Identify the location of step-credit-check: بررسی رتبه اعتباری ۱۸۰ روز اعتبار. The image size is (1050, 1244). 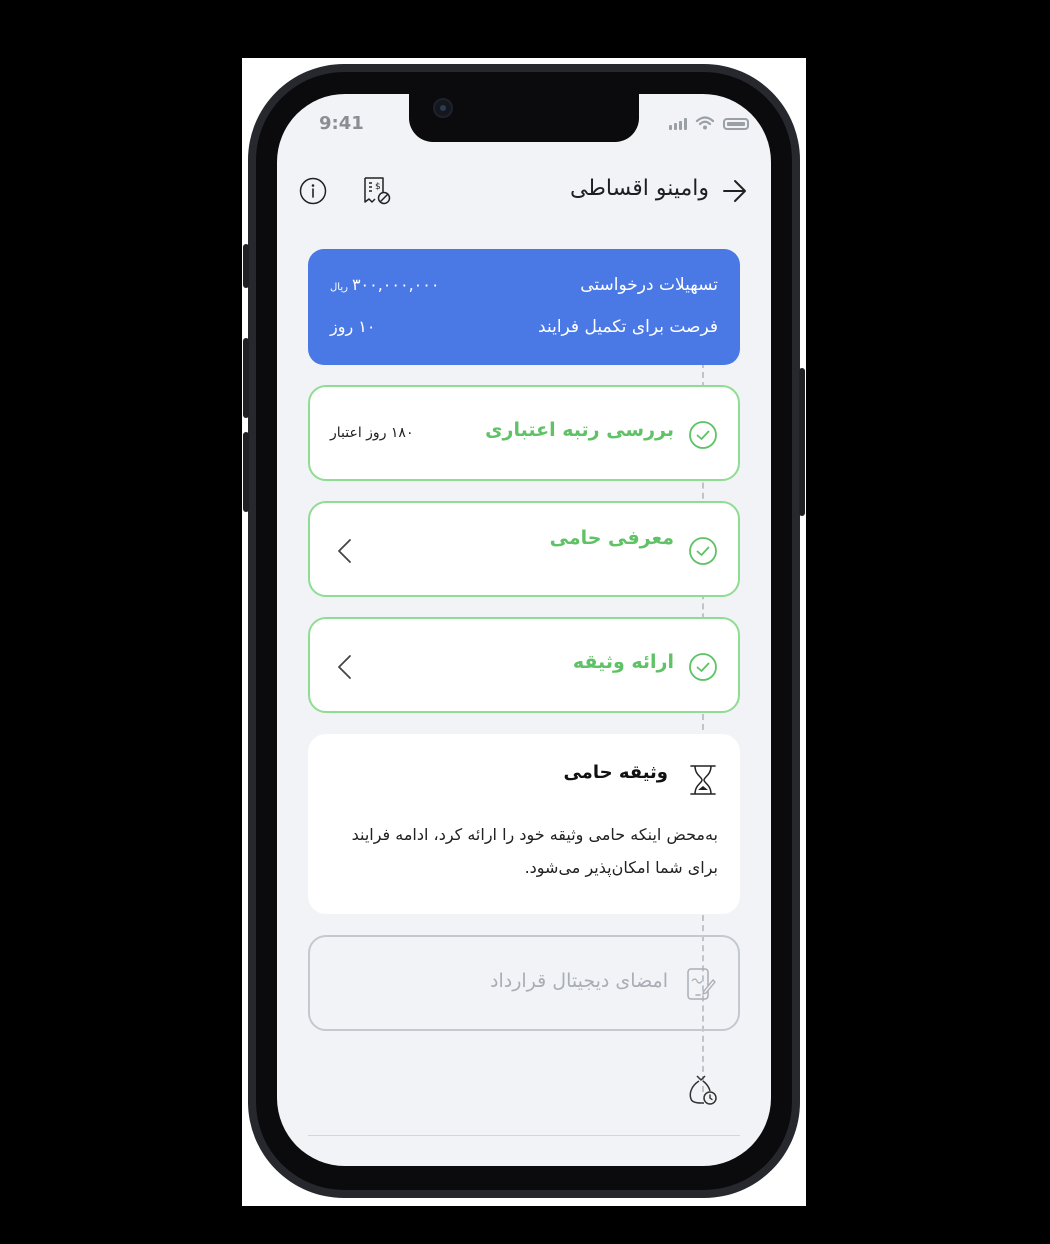
(524, 433).